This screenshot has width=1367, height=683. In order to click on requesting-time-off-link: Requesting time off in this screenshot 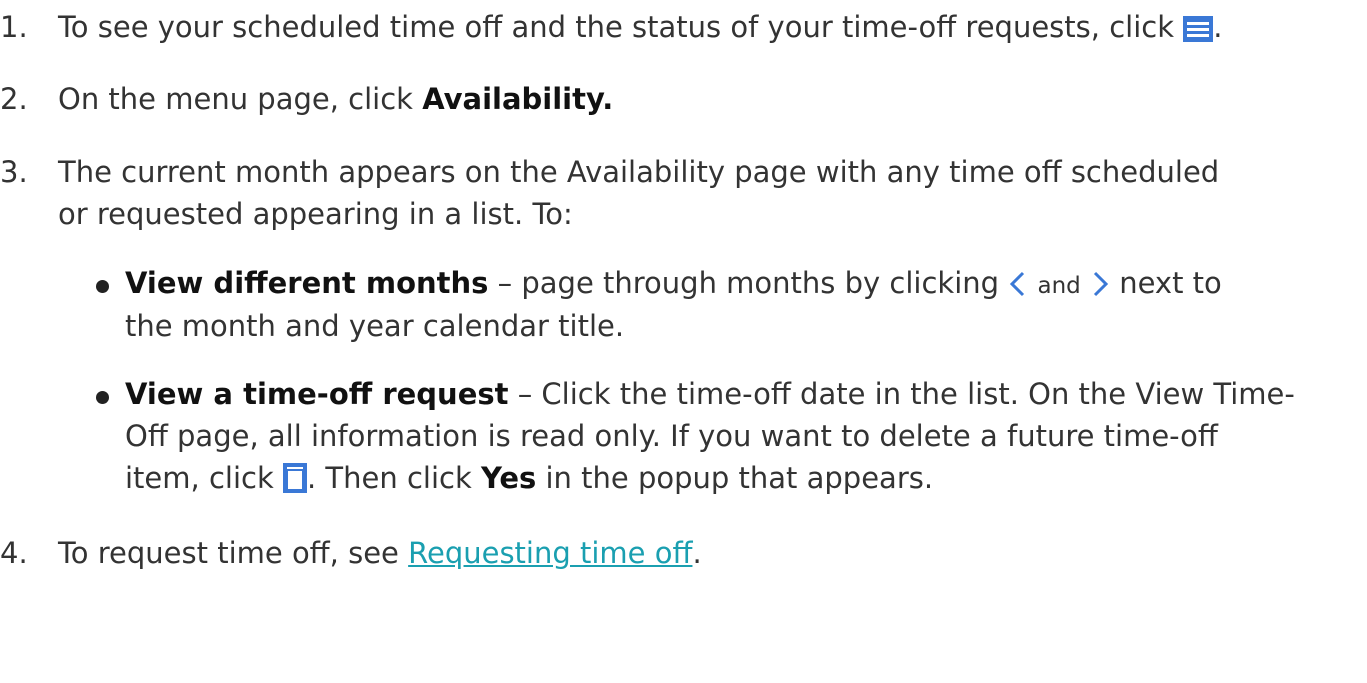, I will do `click(550, 553)`.